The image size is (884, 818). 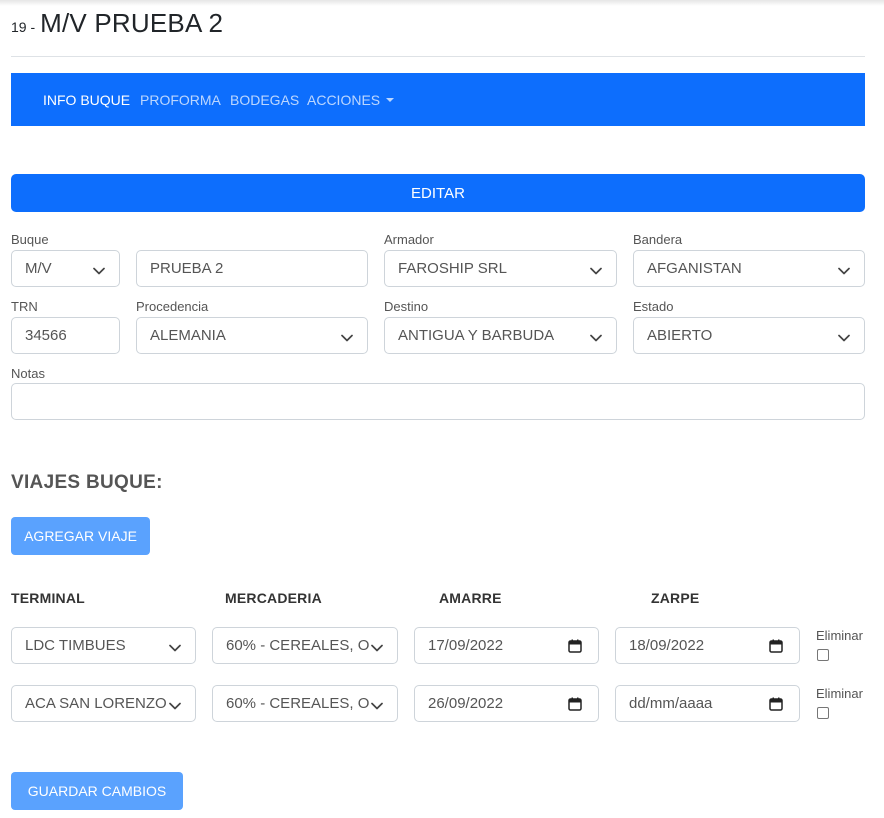 I want to click on tab-acciones: ACCIONES, so click(x=351, y=100).